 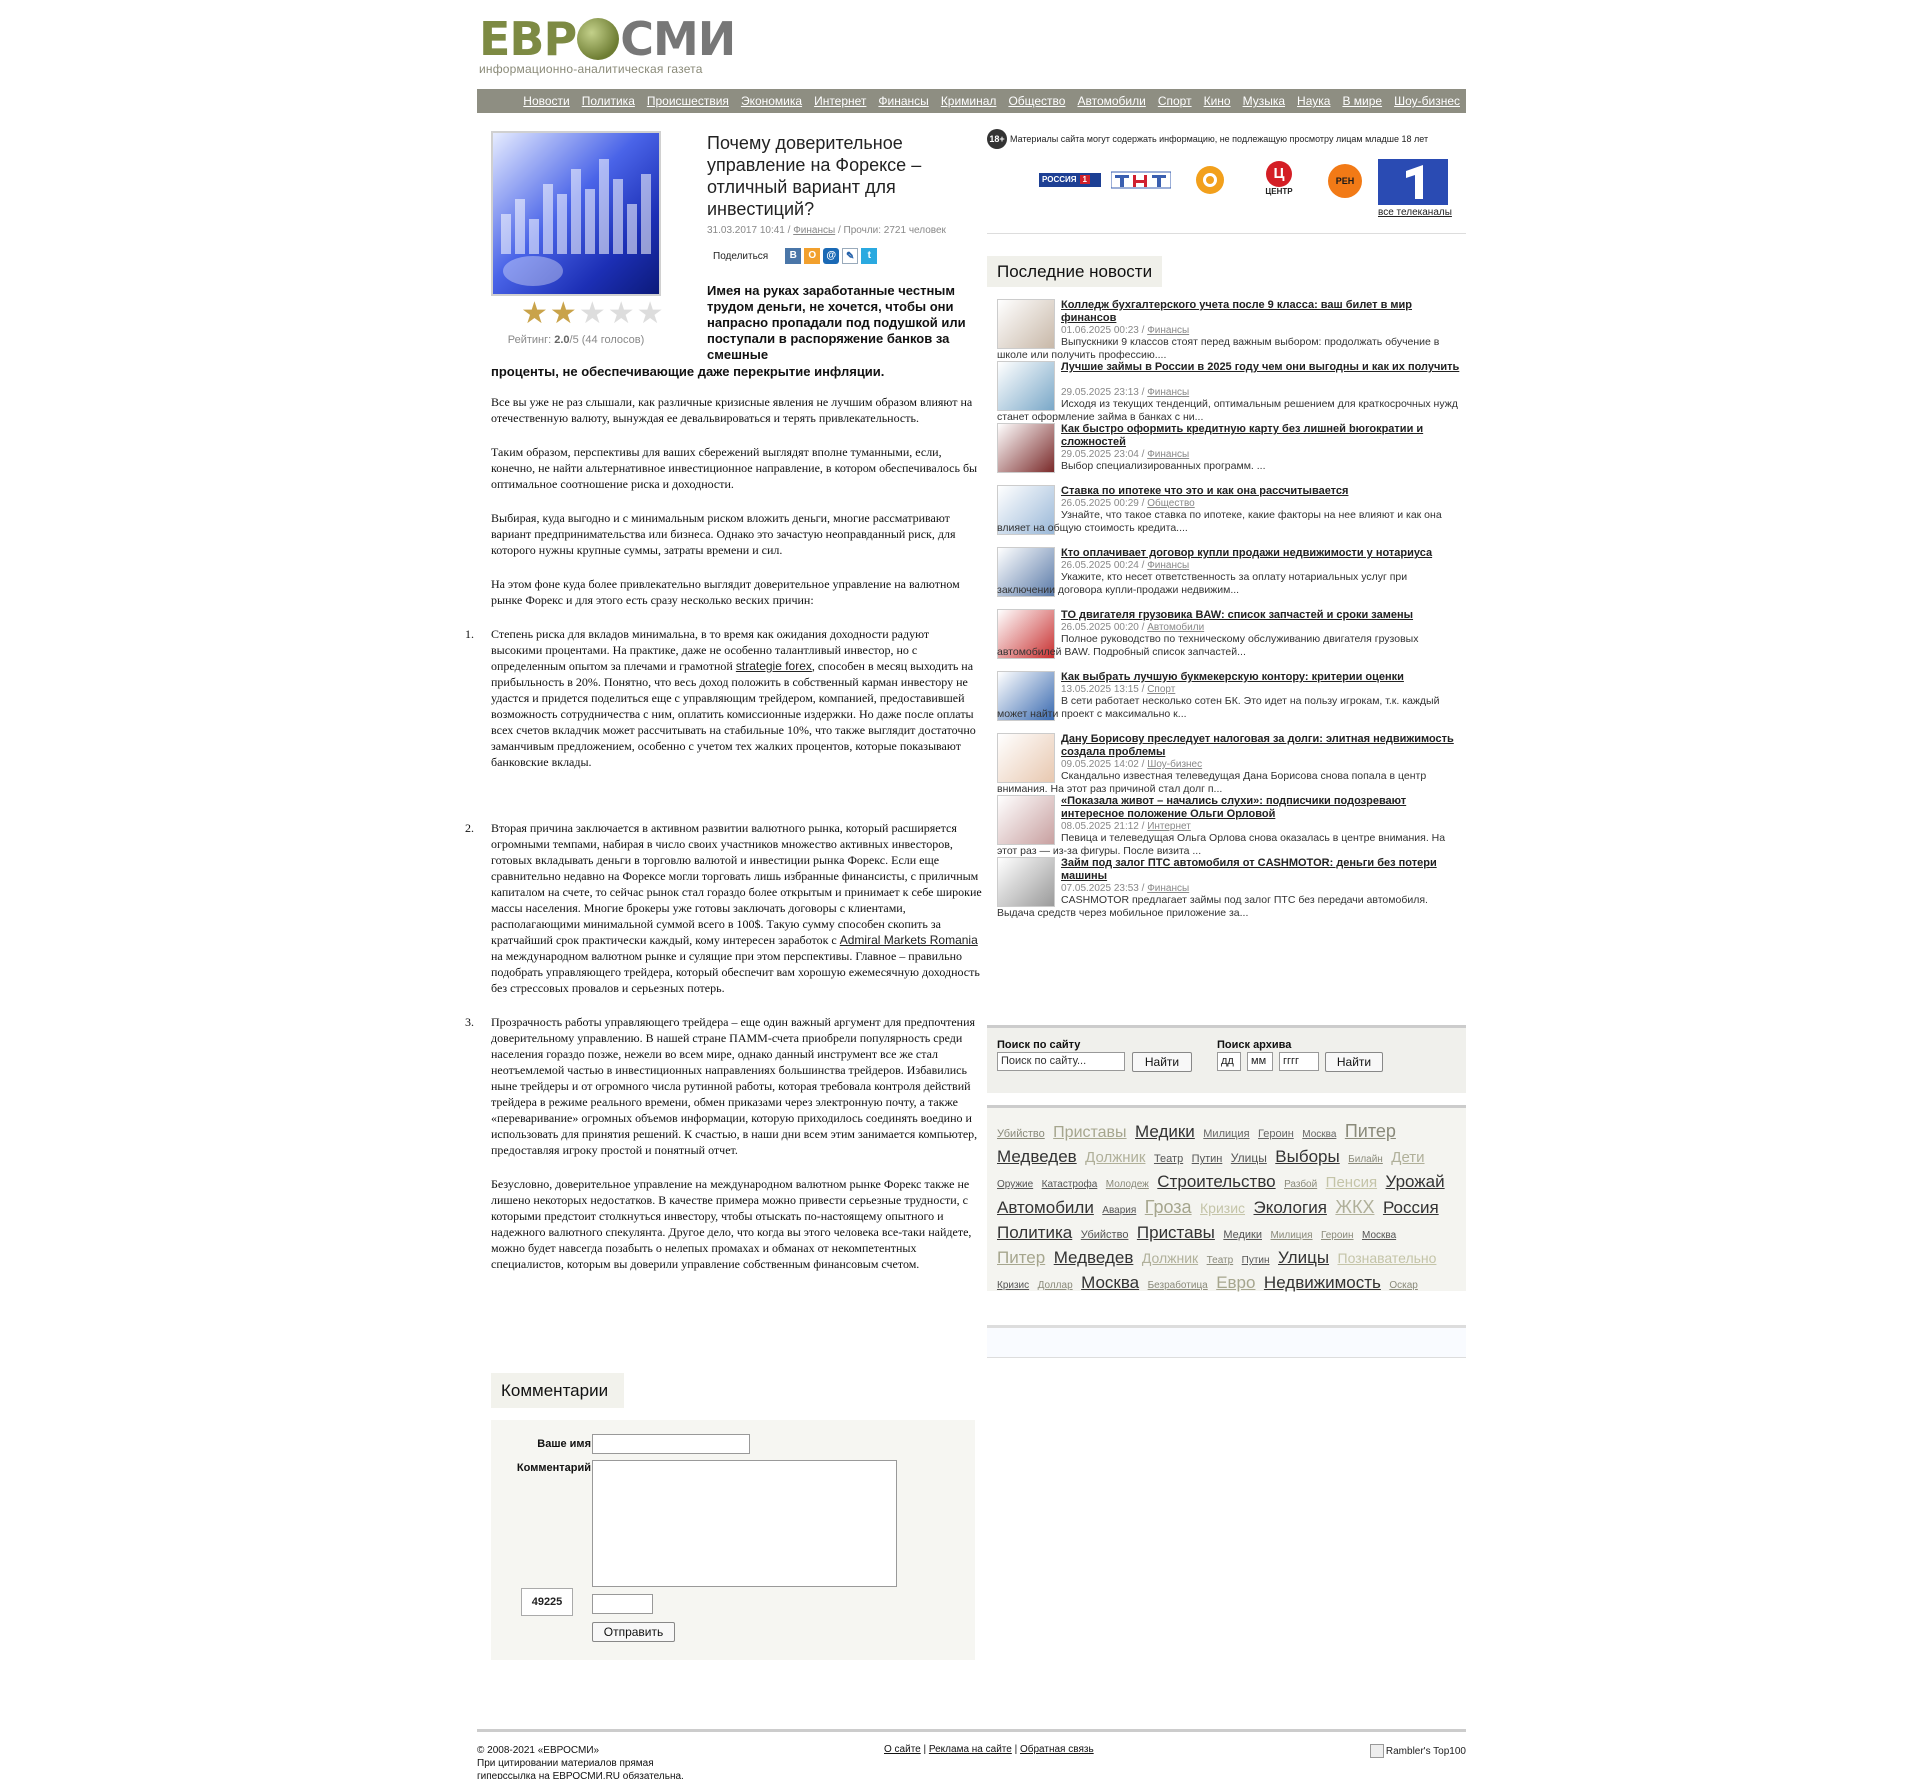 I want to click on tag-link: Недвижимость, so click(x=1322, y=1282).